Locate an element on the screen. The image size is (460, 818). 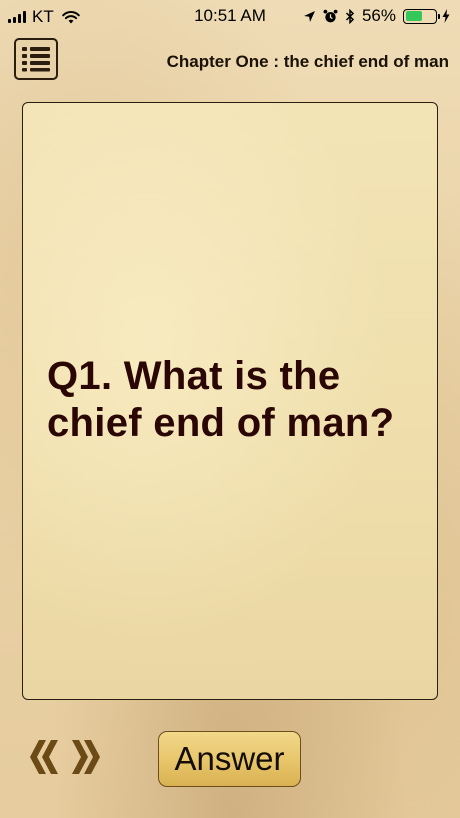
location-icon is located at coordinates (309, 16).